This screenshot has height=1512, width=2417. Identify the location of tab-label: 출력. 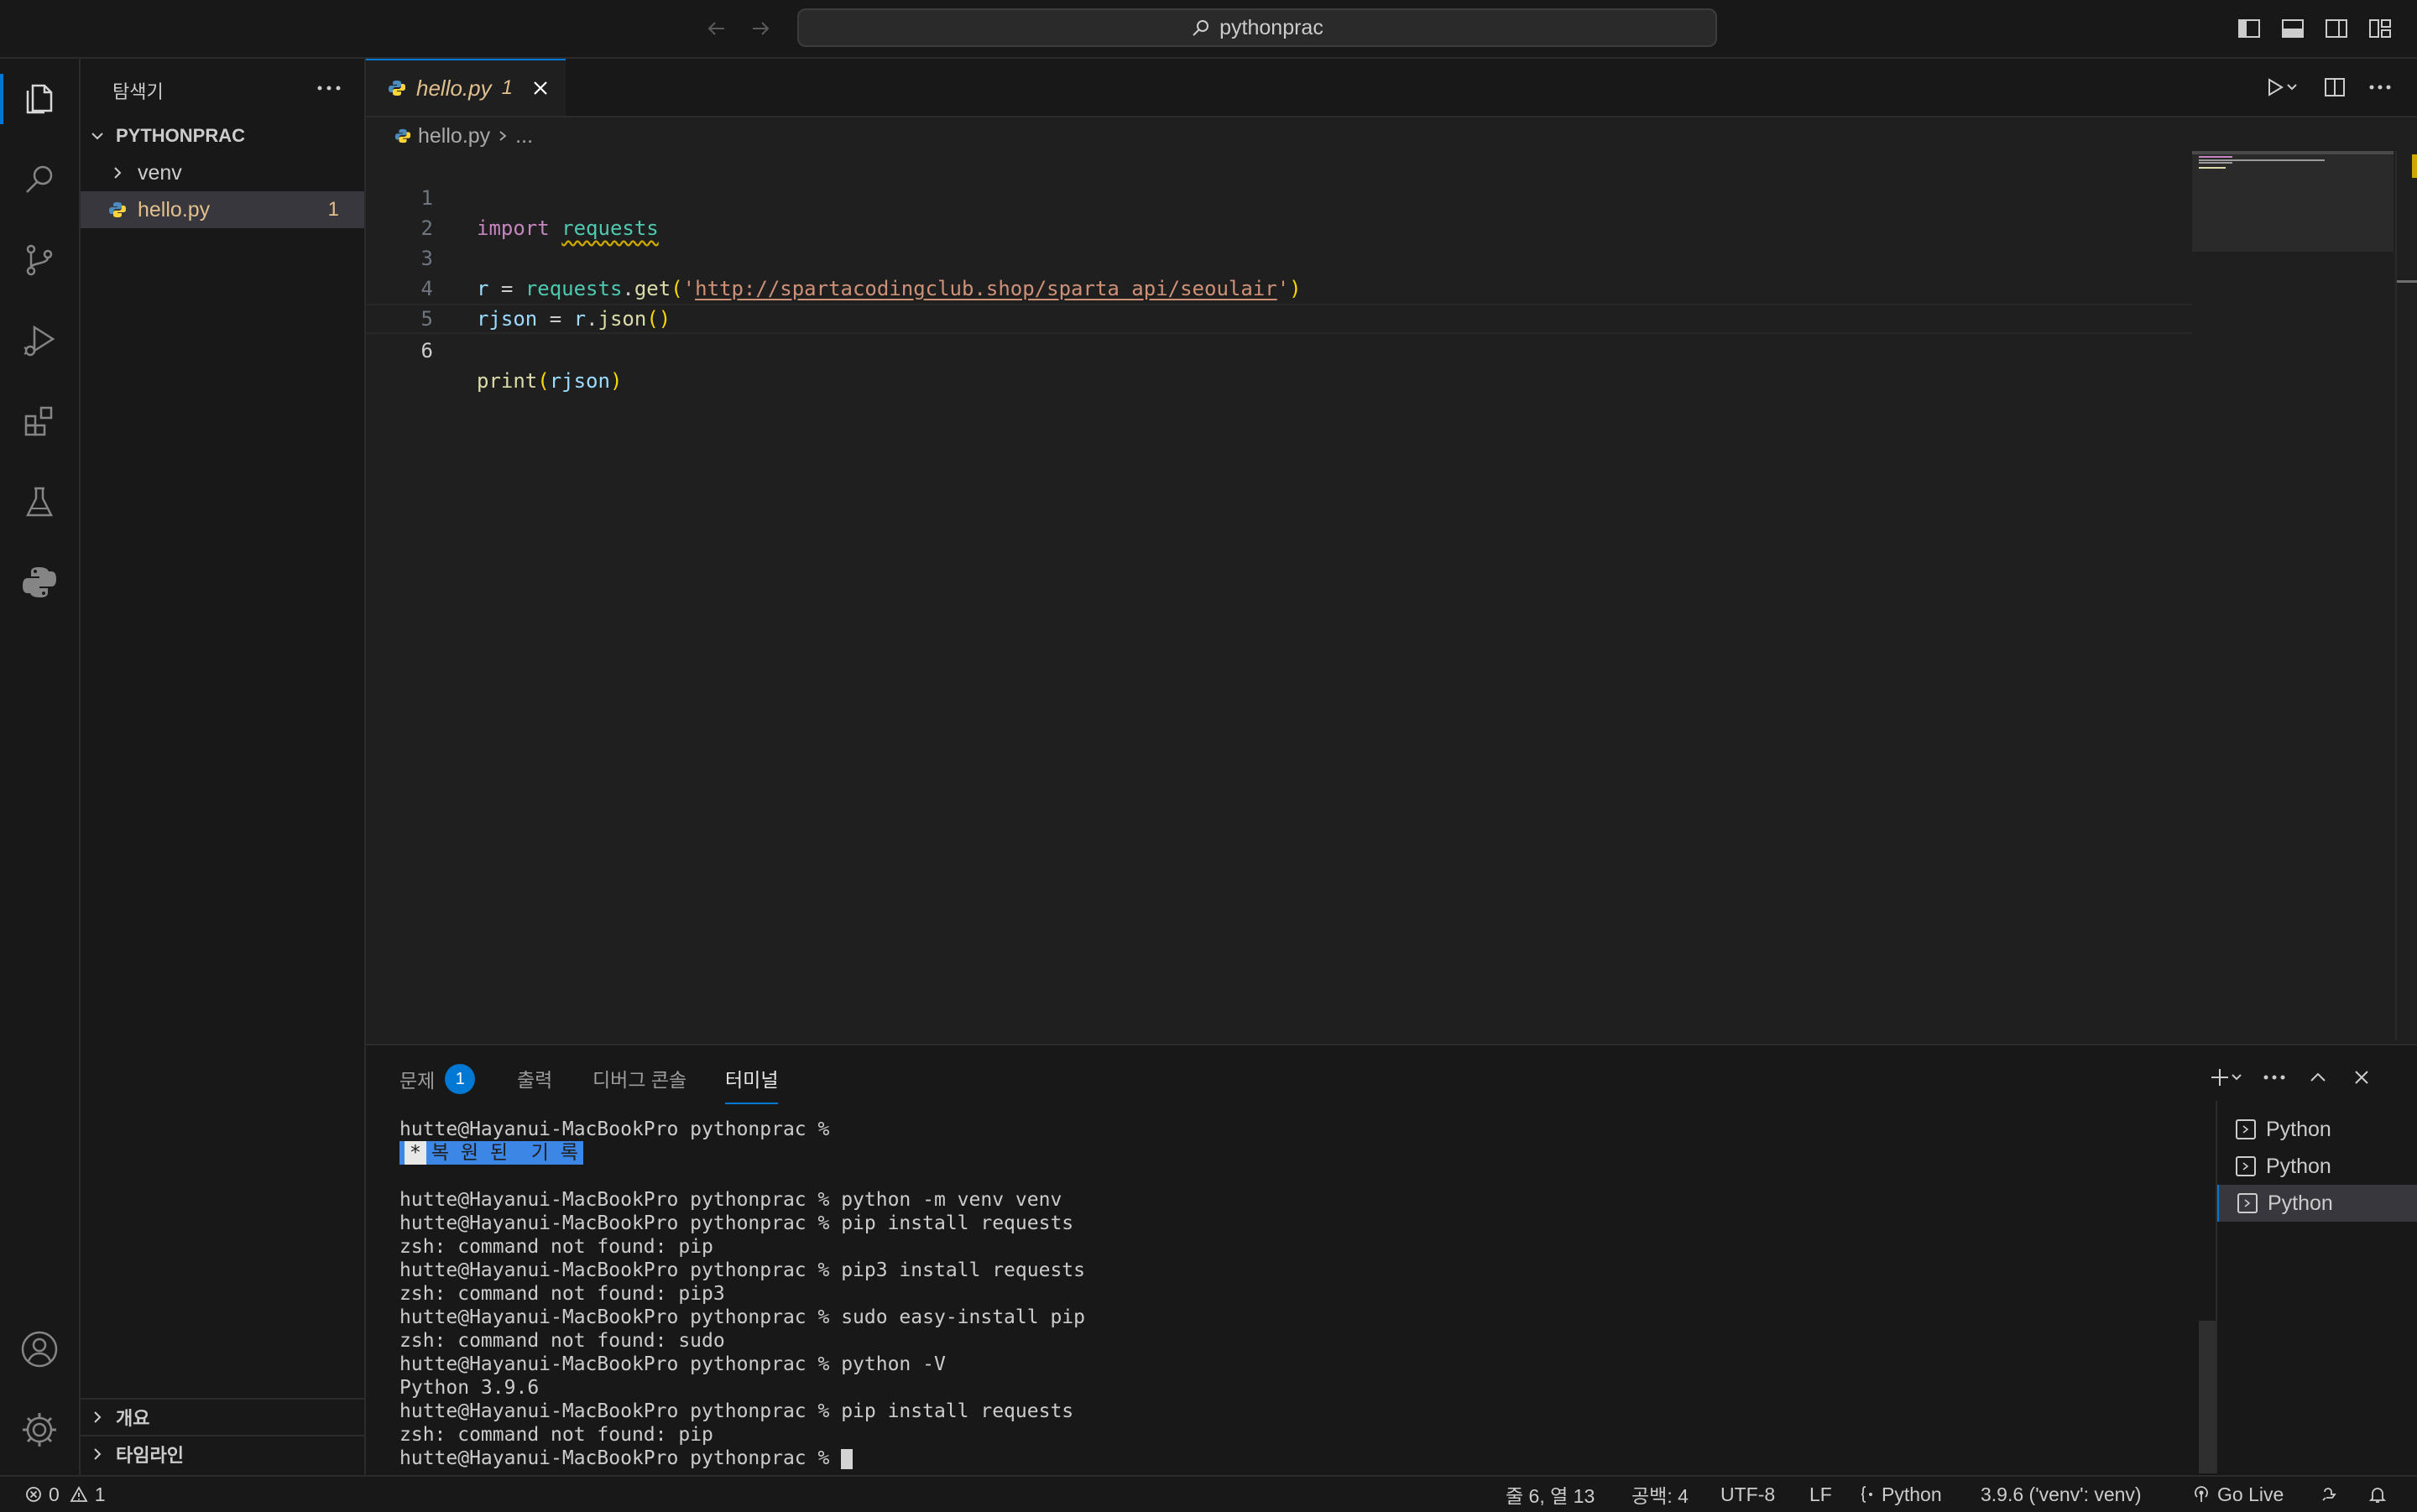
(535, 1080).